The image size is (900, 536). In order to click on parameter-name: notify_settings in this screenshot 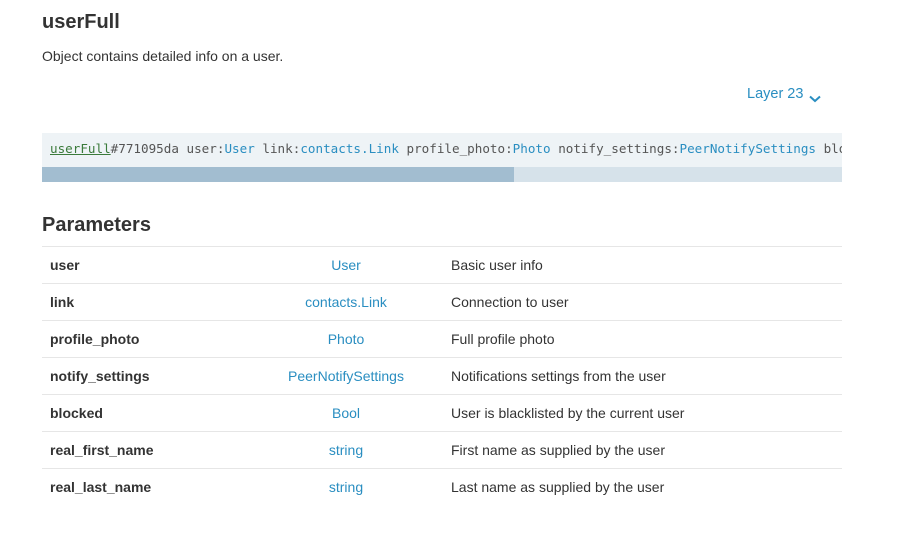, I will do `click(100, 376)`.